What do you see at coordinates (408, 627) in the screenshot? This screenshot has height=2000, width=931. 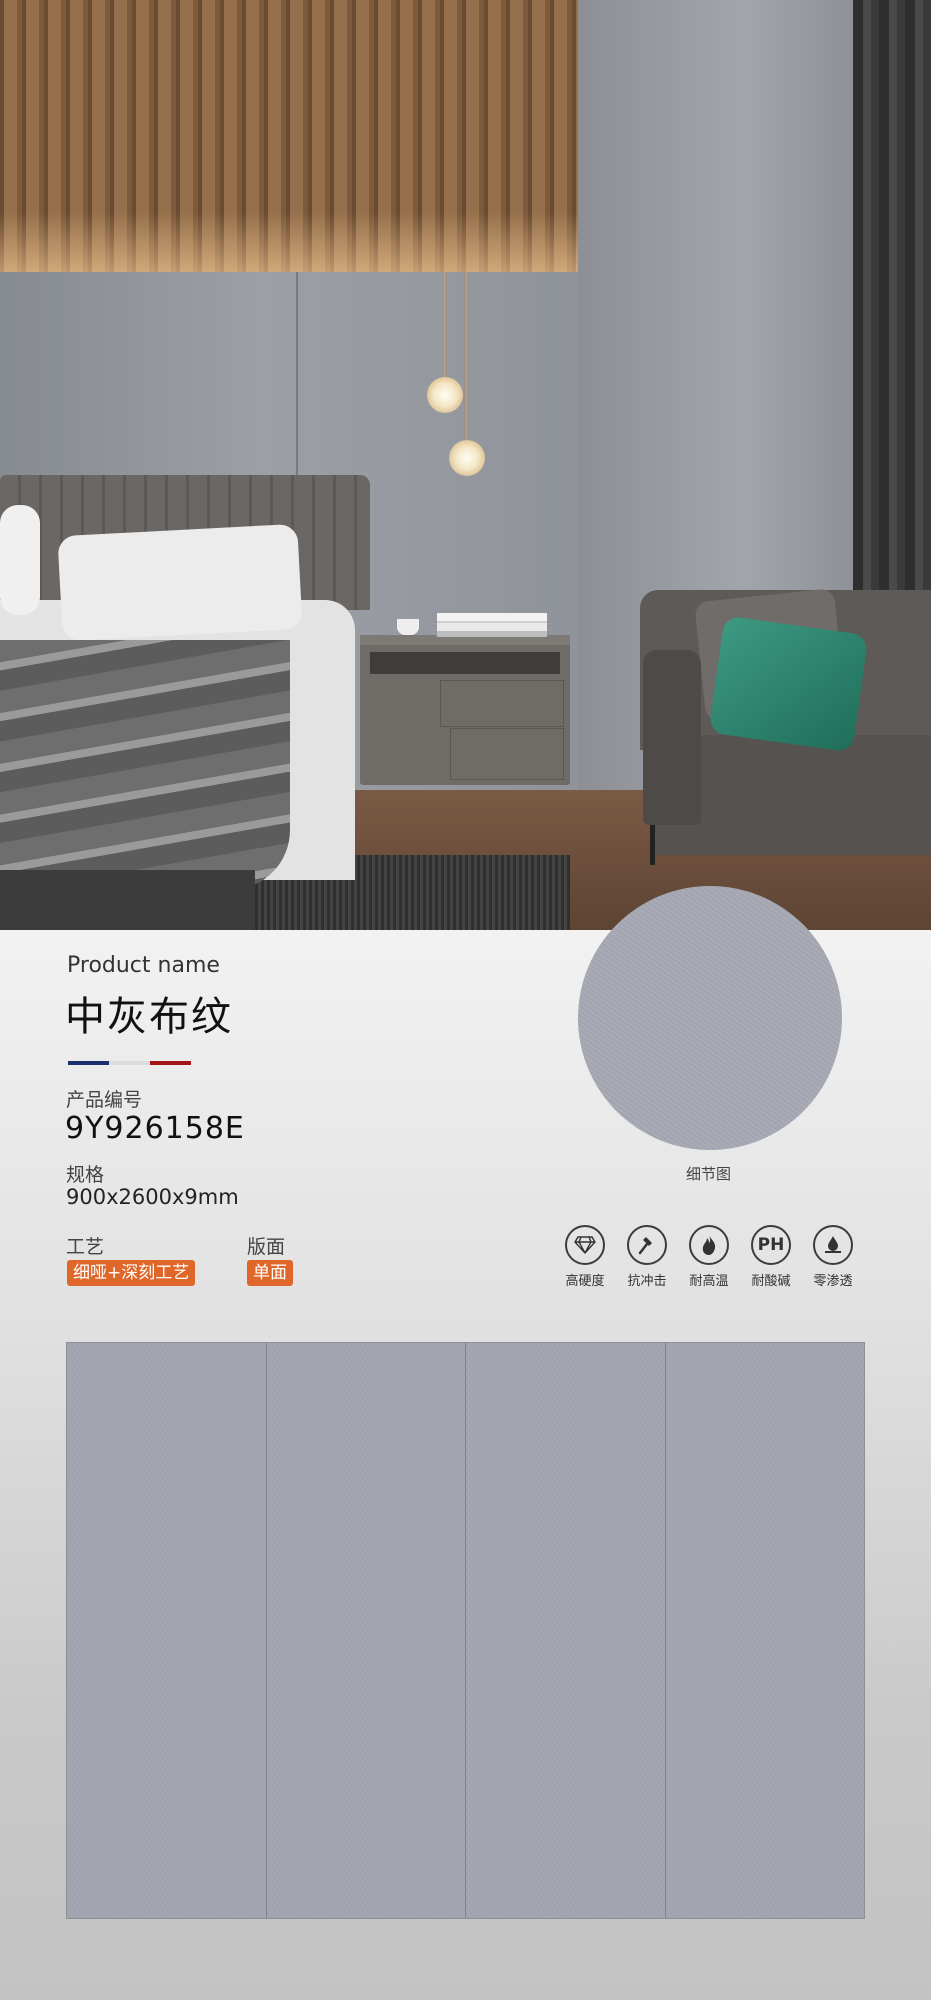 I see `cup` at bounding box center [408, 627].